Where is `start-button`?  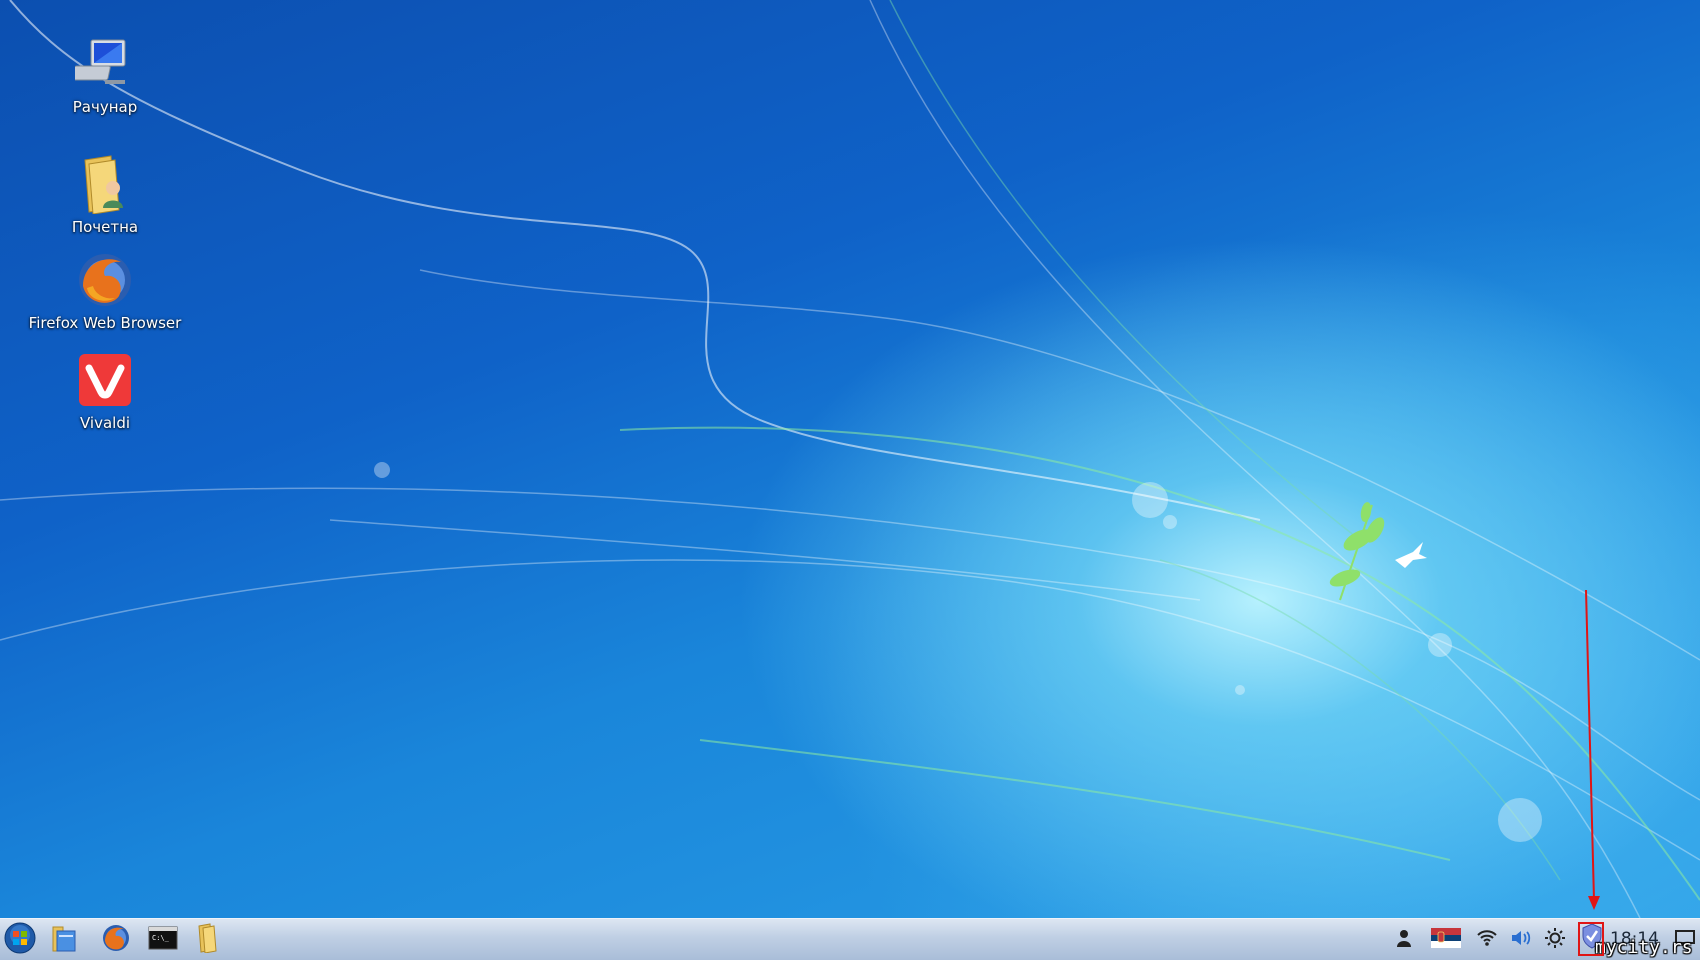 start-button is located at coordinates (20, 940).